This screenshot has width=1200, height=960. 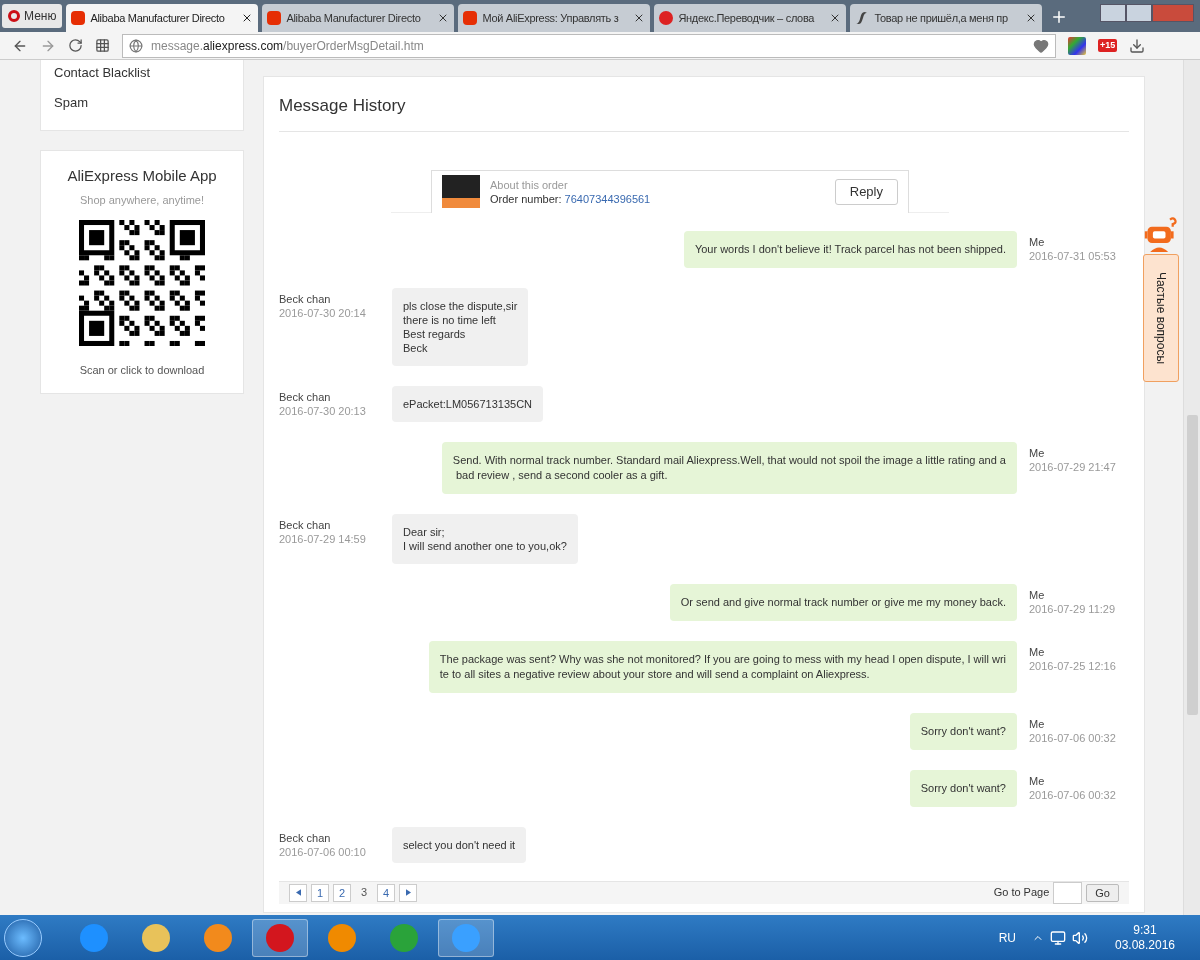 I want to click on panel-title: Message History, so click(x=704, y=104).